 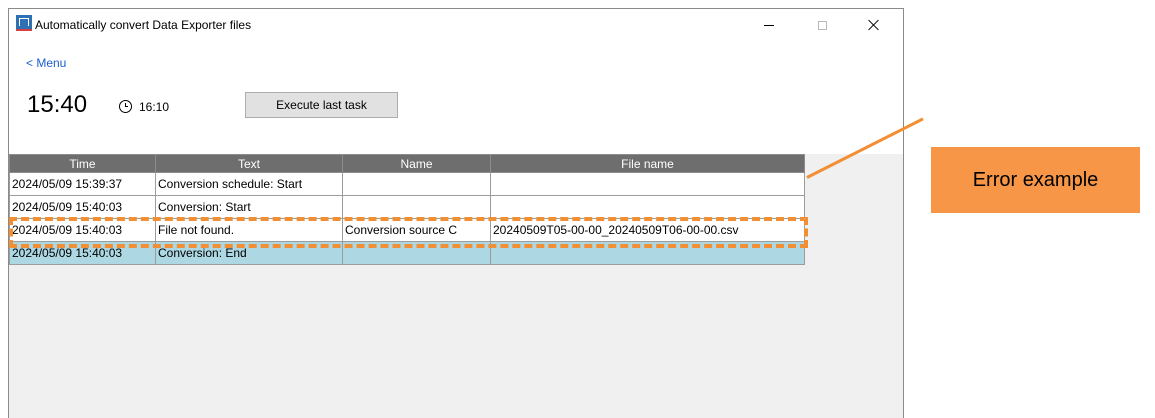 I want to click on table-header-row: Time Text Name File name, so click(x=407, y=163).